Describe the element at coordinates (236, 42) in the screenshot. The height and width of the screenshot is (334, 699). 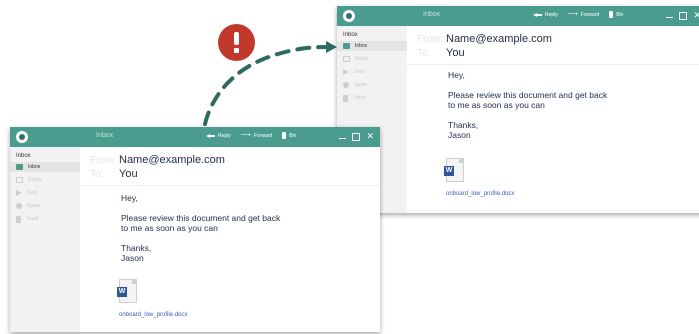
I see `alert-icon` at that location.